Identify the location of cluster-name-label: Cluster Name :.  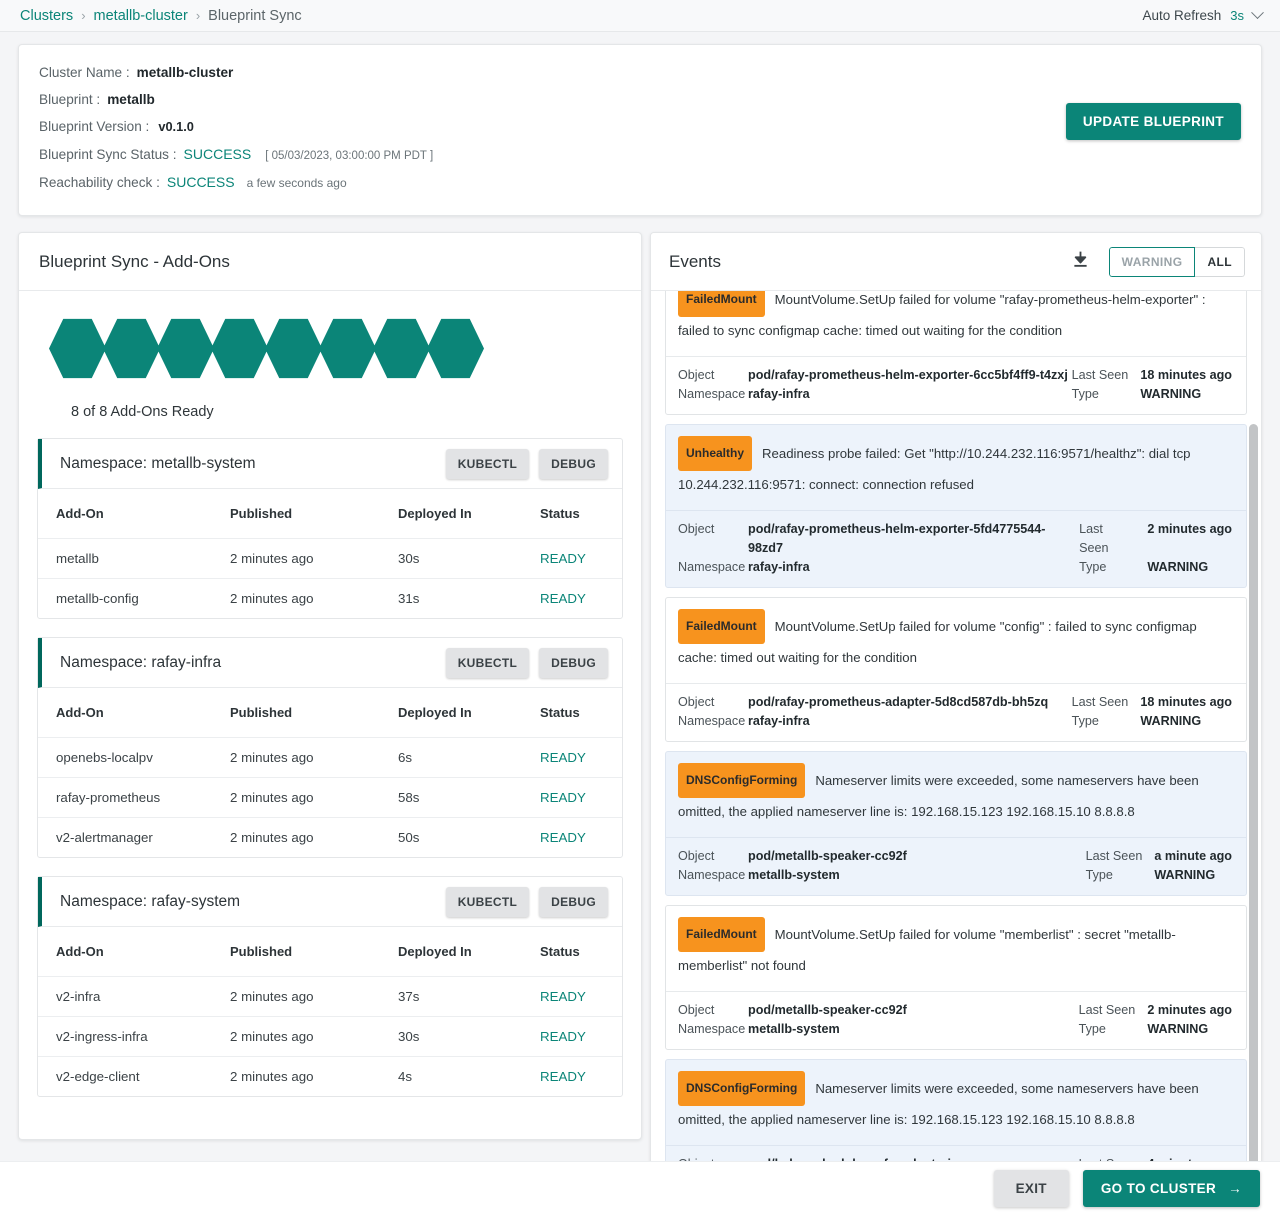
(84, 72).